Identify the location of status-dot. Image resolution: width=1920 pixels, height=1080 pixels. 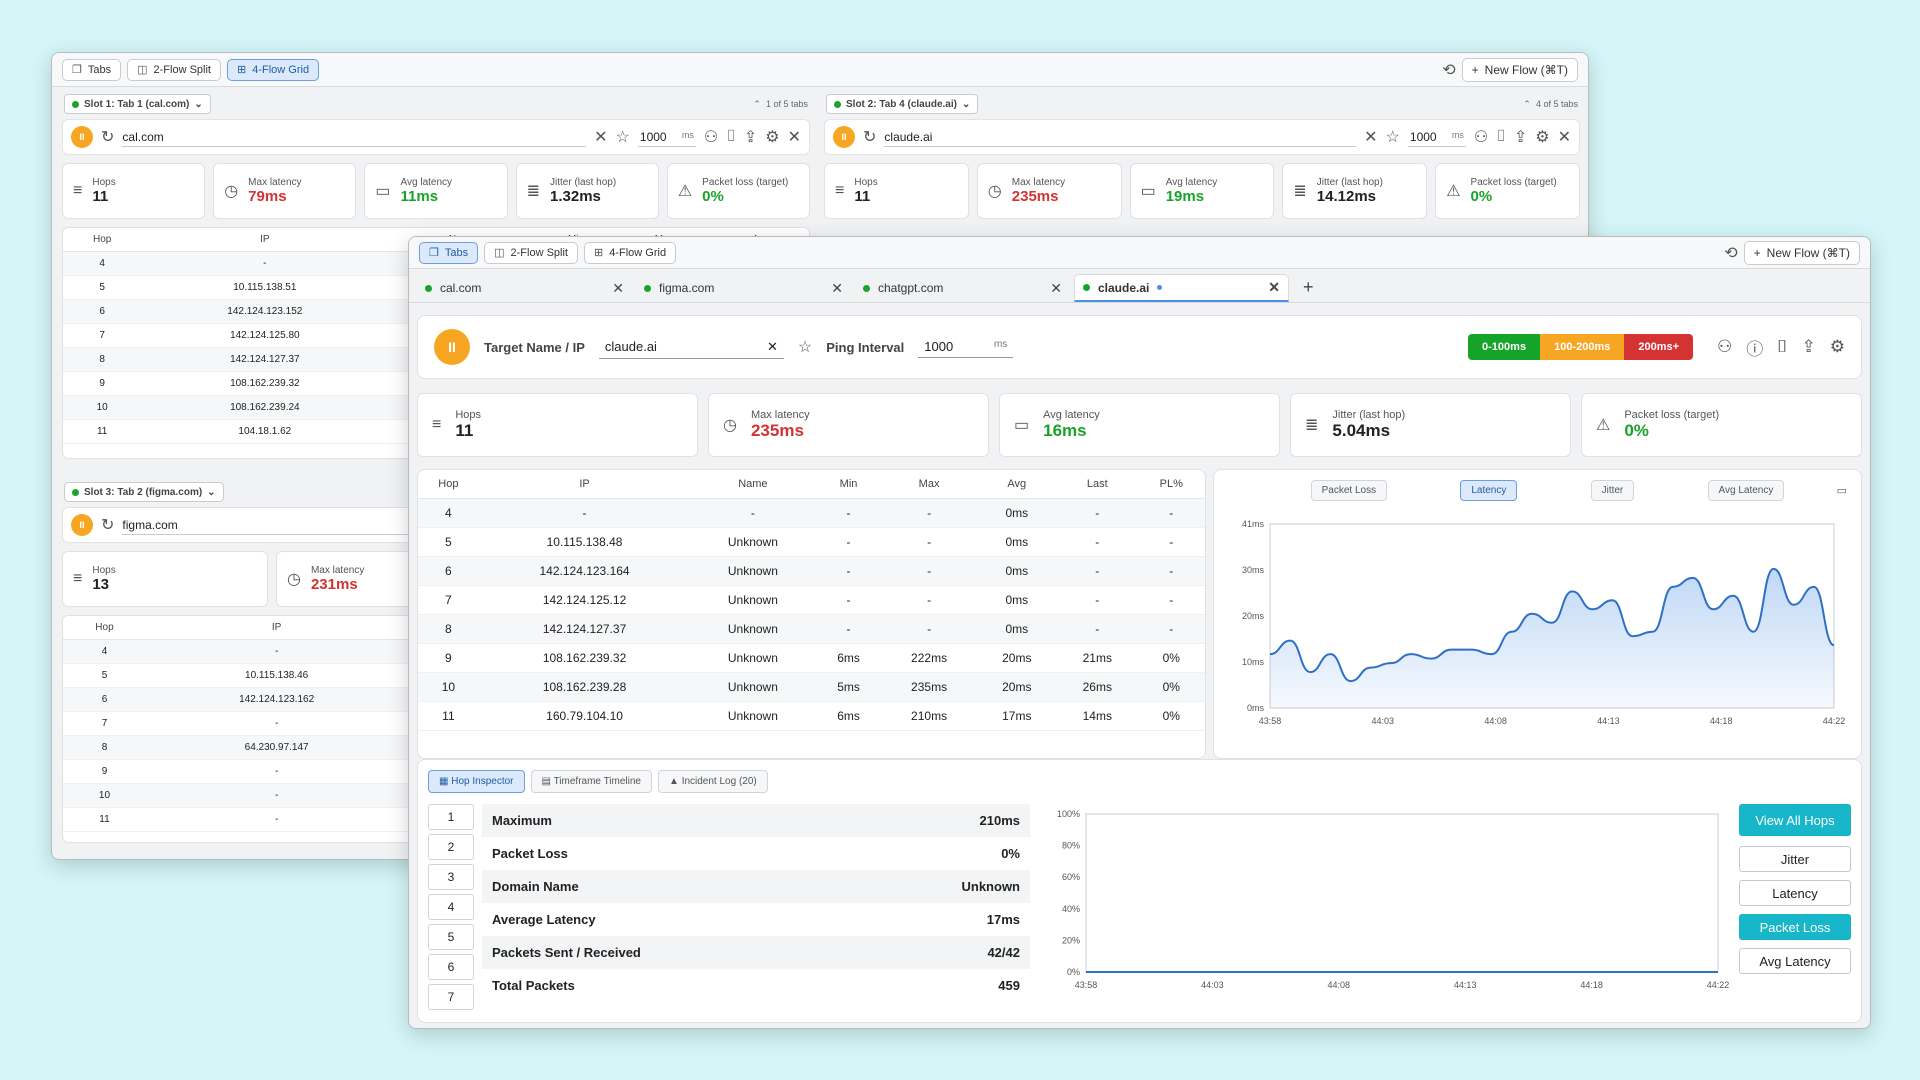
(1086, 287).